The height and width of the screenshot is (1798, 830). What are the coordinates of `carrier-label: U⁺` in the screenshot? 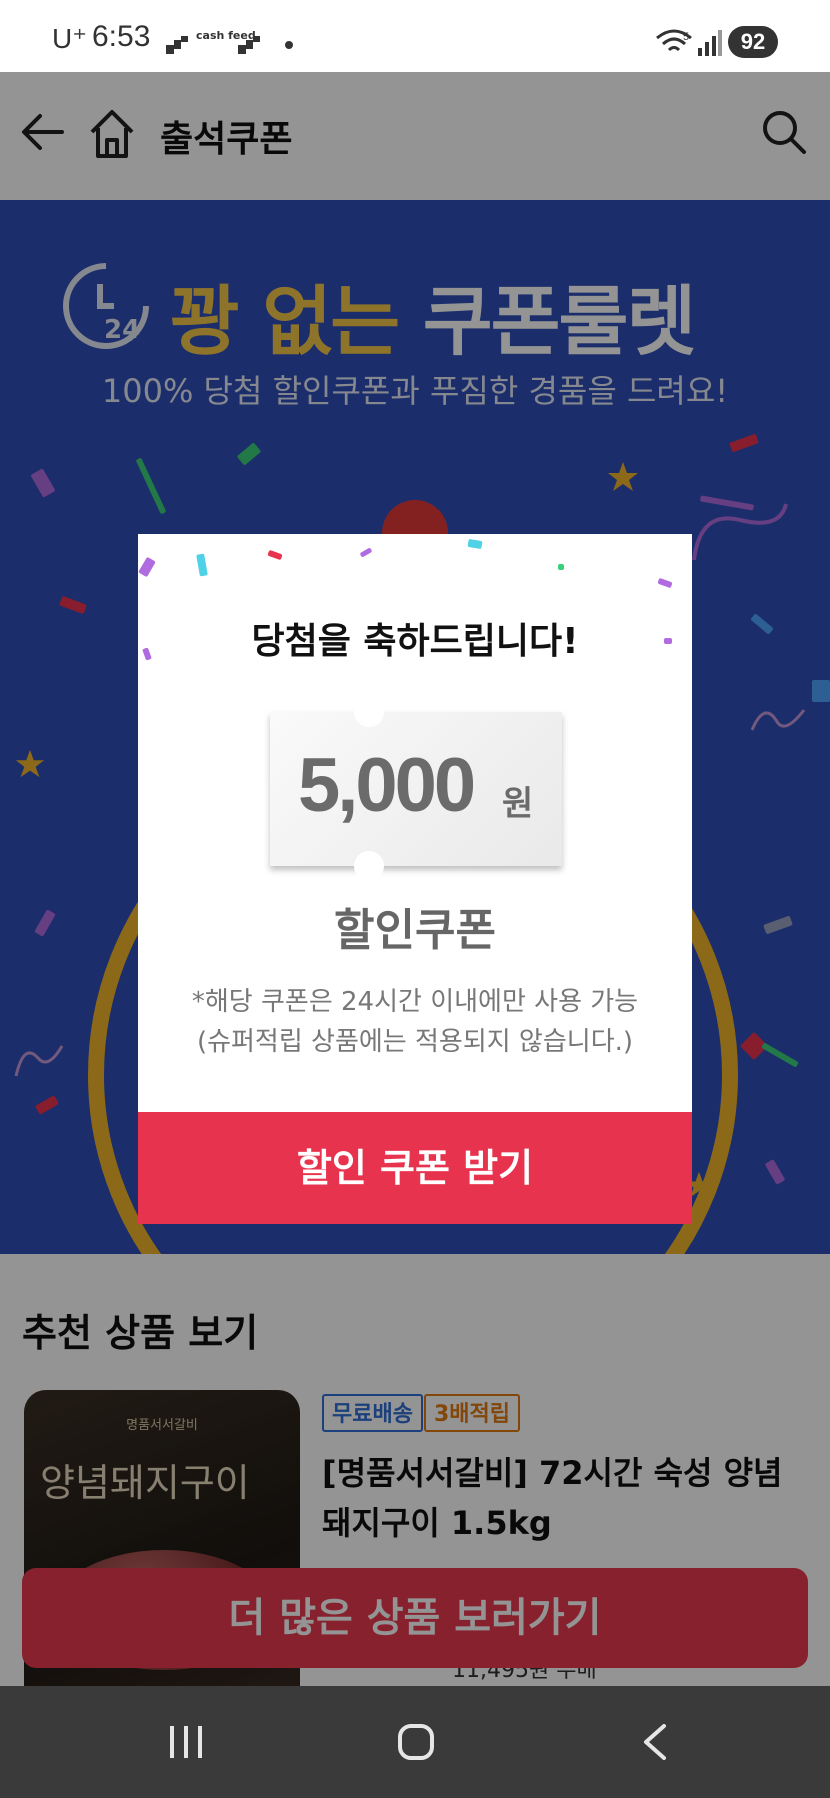 It's located at (69, 38).